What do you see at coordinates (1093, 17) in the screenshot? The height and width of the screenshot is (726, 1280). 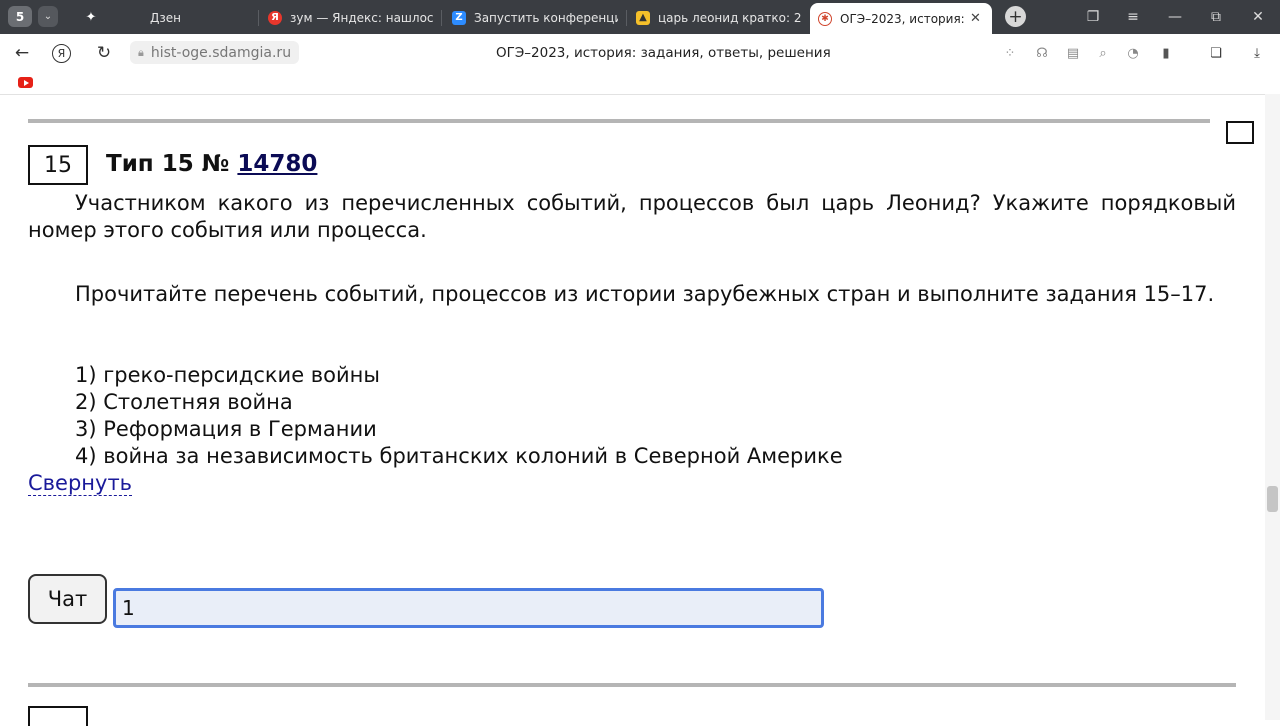 I see `collections-icon: ❐` at bounding box center [1093, 17].